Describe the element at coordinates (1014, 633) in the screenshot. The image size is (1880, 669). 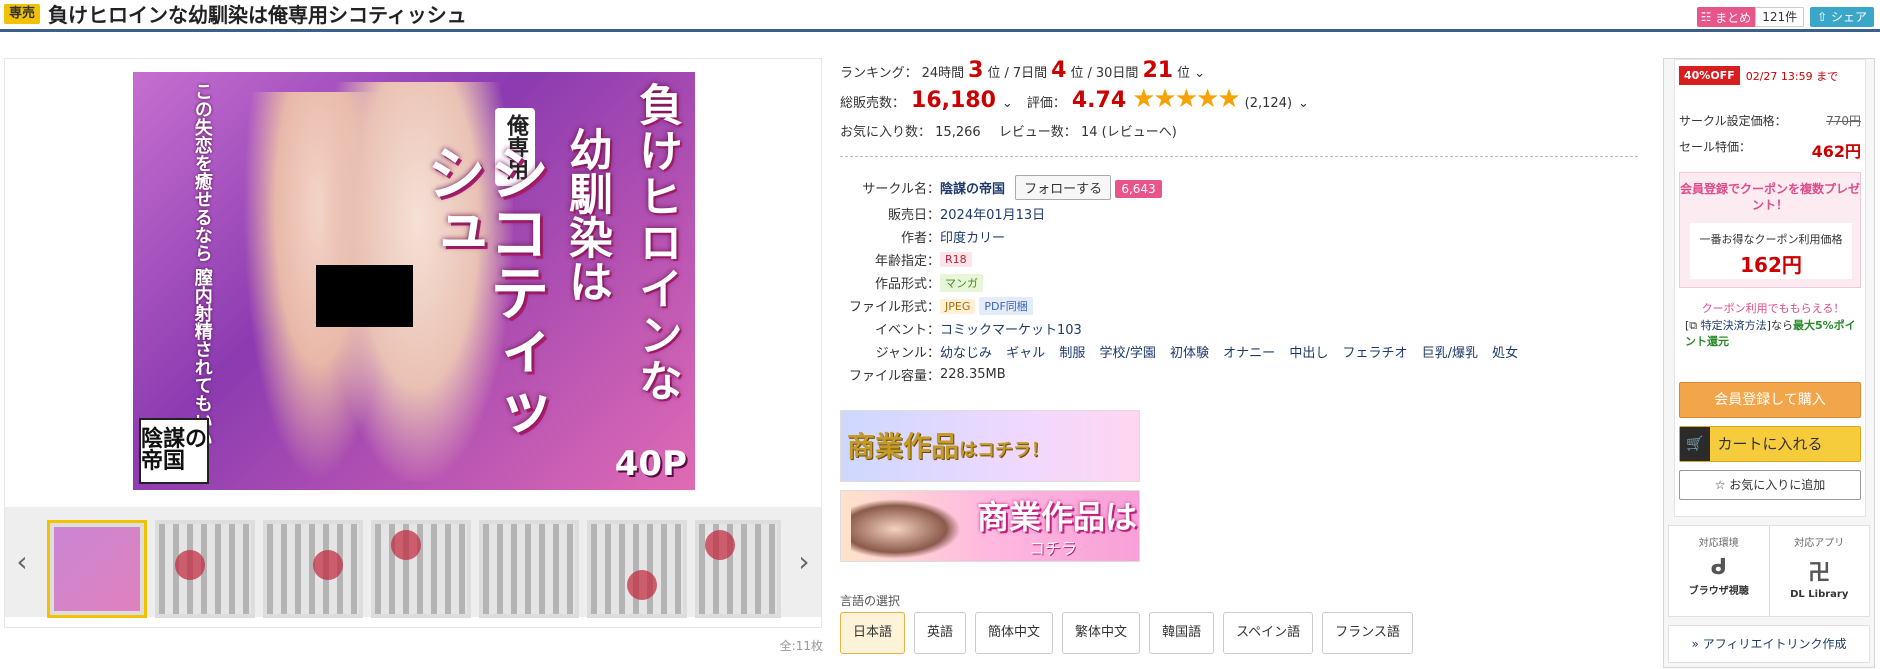
I see `lang-zh-hans: 簡体中文` at that location.